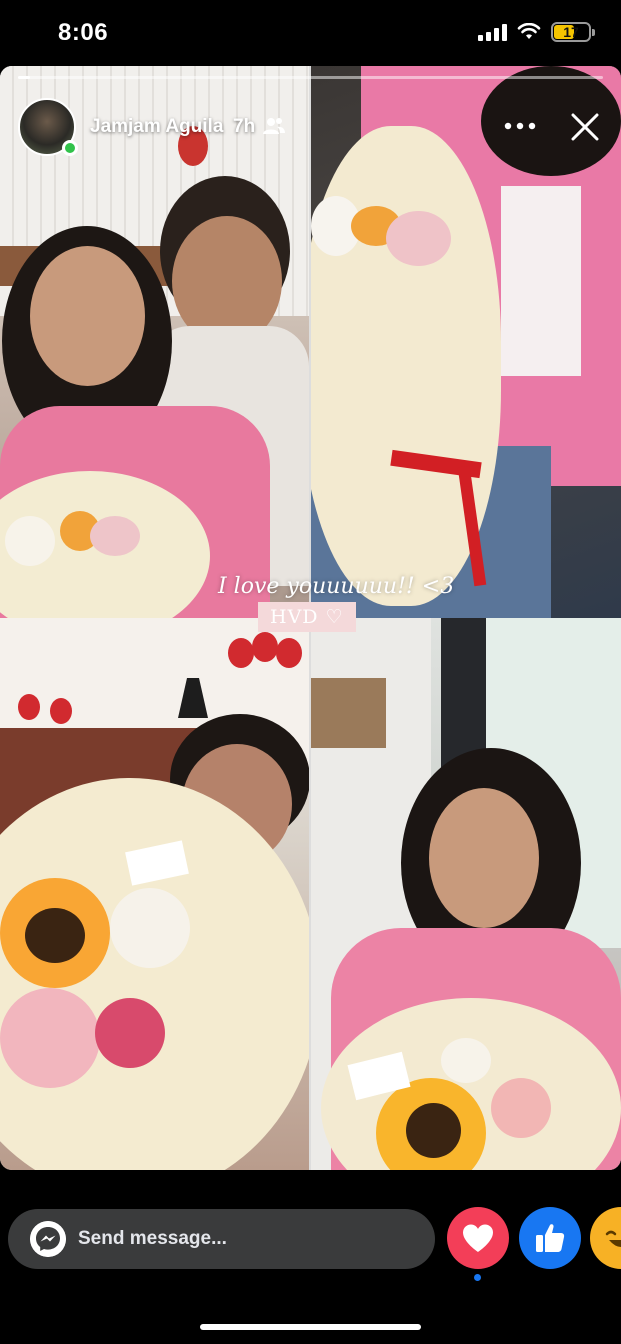  Describe the element at coordinates (307, 617) in the screenshot. I see `story-sticker-text: HVD ♡` at that location.